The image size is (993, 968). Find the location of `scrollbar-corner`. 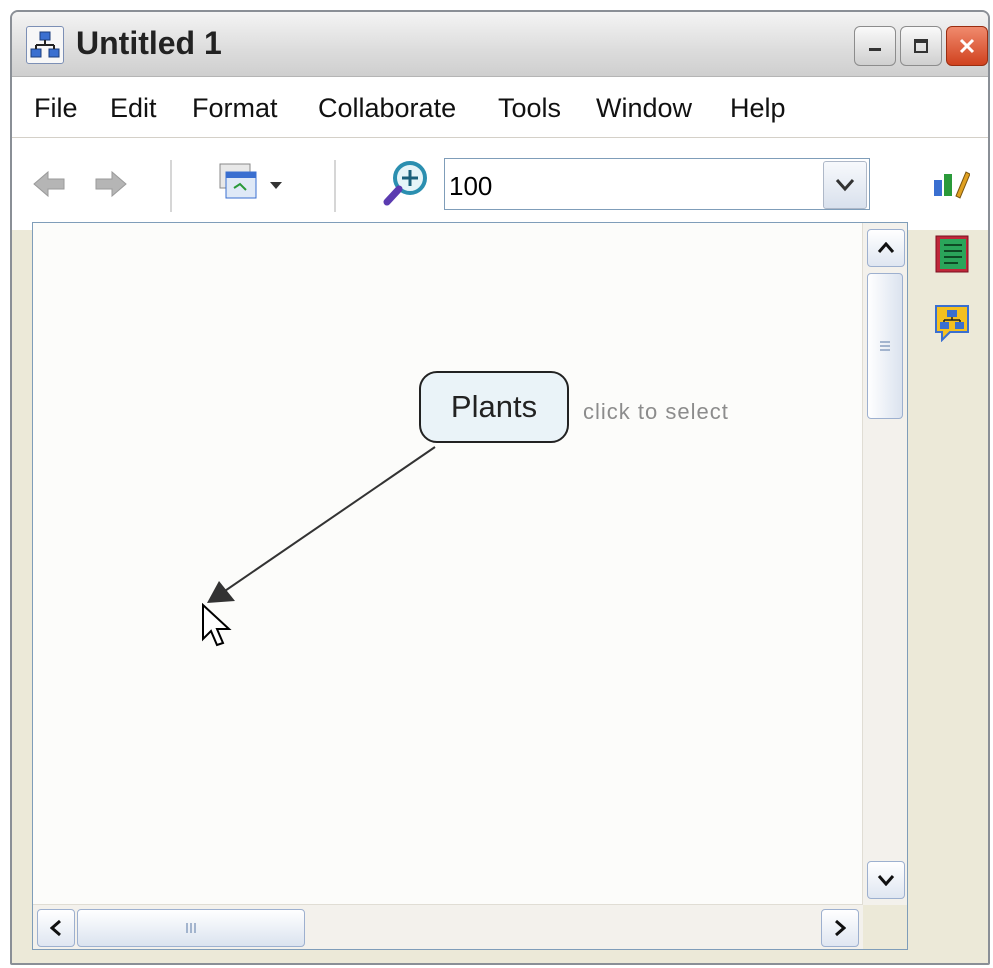

scrollbar-corner is located at coordinates (885, 927).